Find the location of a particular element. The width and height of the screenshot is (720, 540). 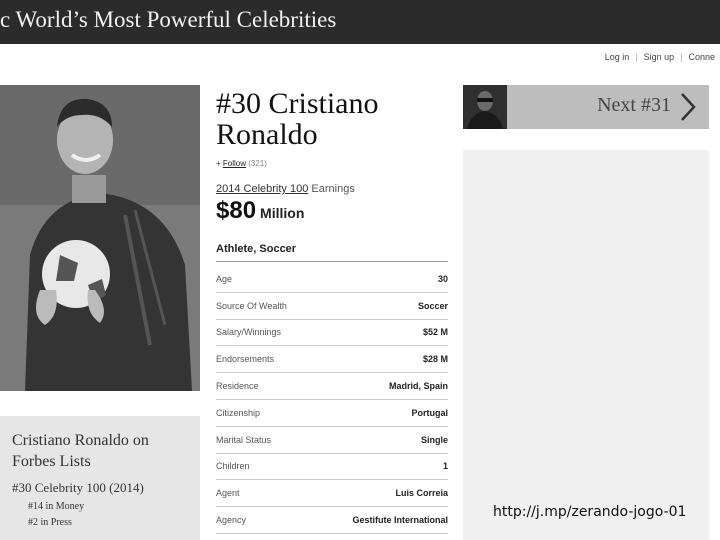

follow-count: (321) is located at coordinates (257, 163).